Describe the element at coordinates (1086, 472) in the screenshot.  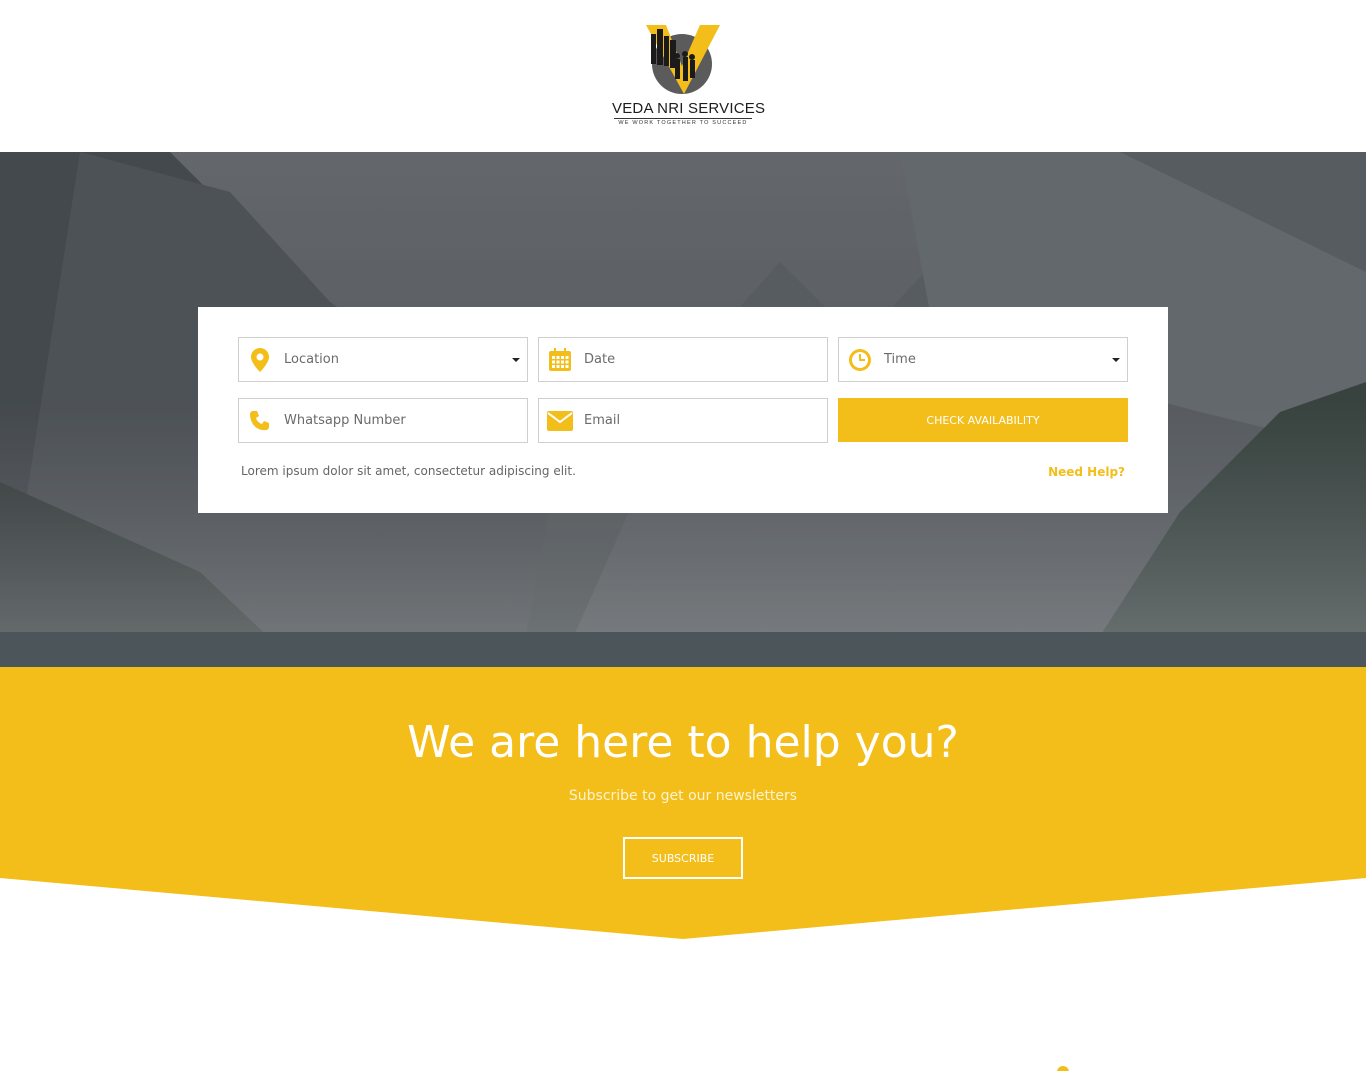
I see `need-help-link: Need Help?` at that location.